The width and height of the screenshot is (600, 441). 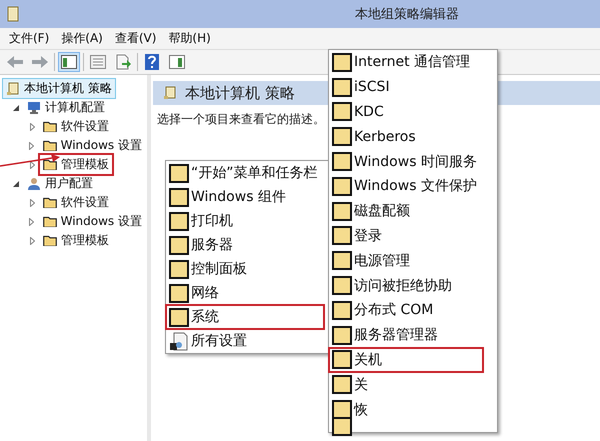 I want to click on submenu-item: 关机, so click(x=406, y=360).